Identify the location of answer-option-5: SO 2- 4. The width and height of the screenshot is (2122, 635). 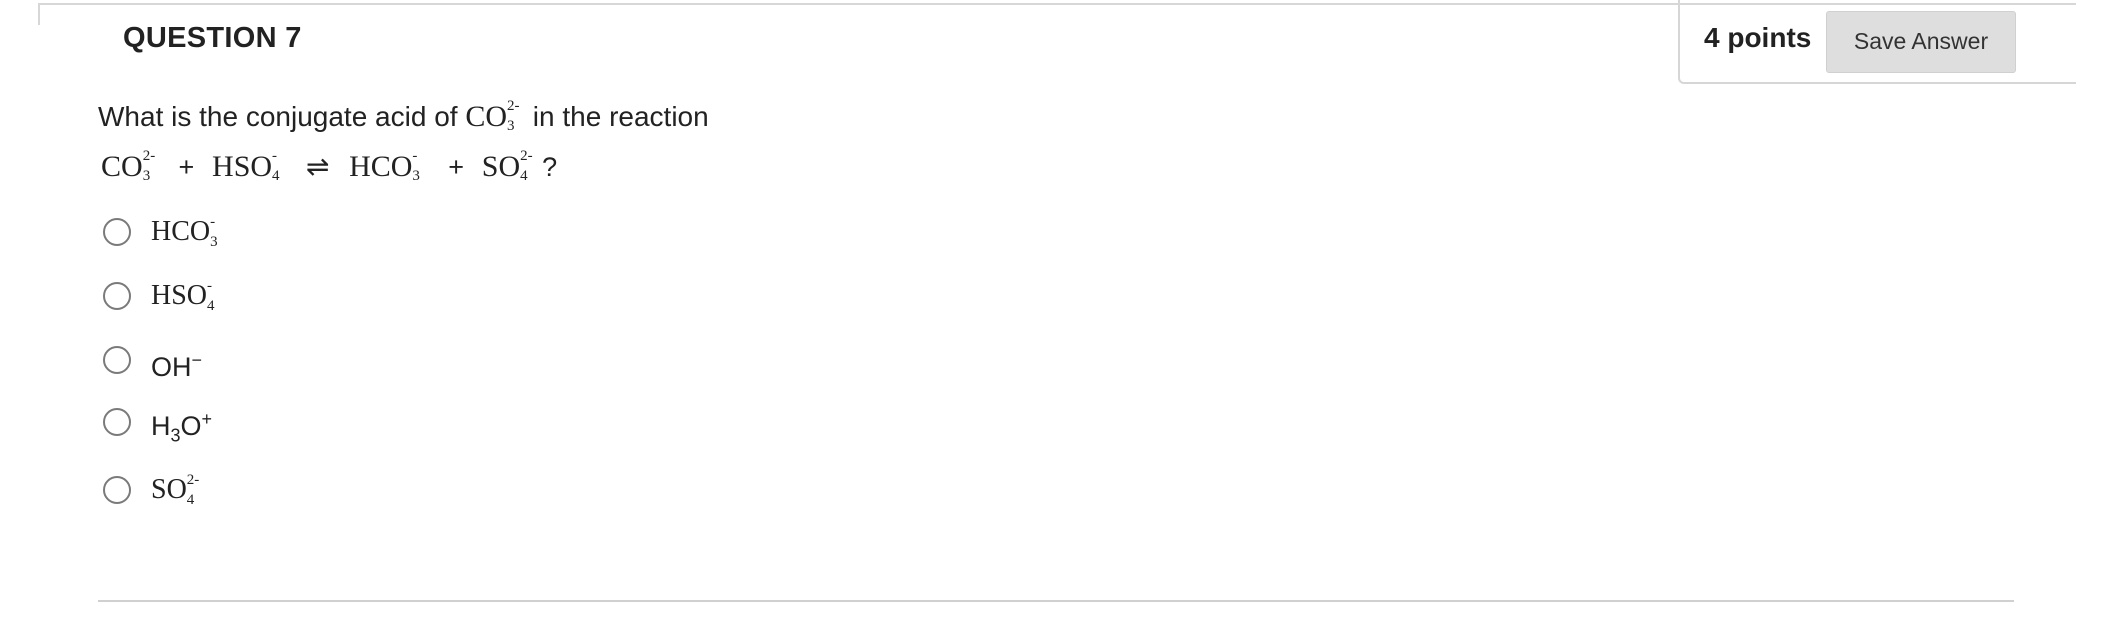
(154, 490).